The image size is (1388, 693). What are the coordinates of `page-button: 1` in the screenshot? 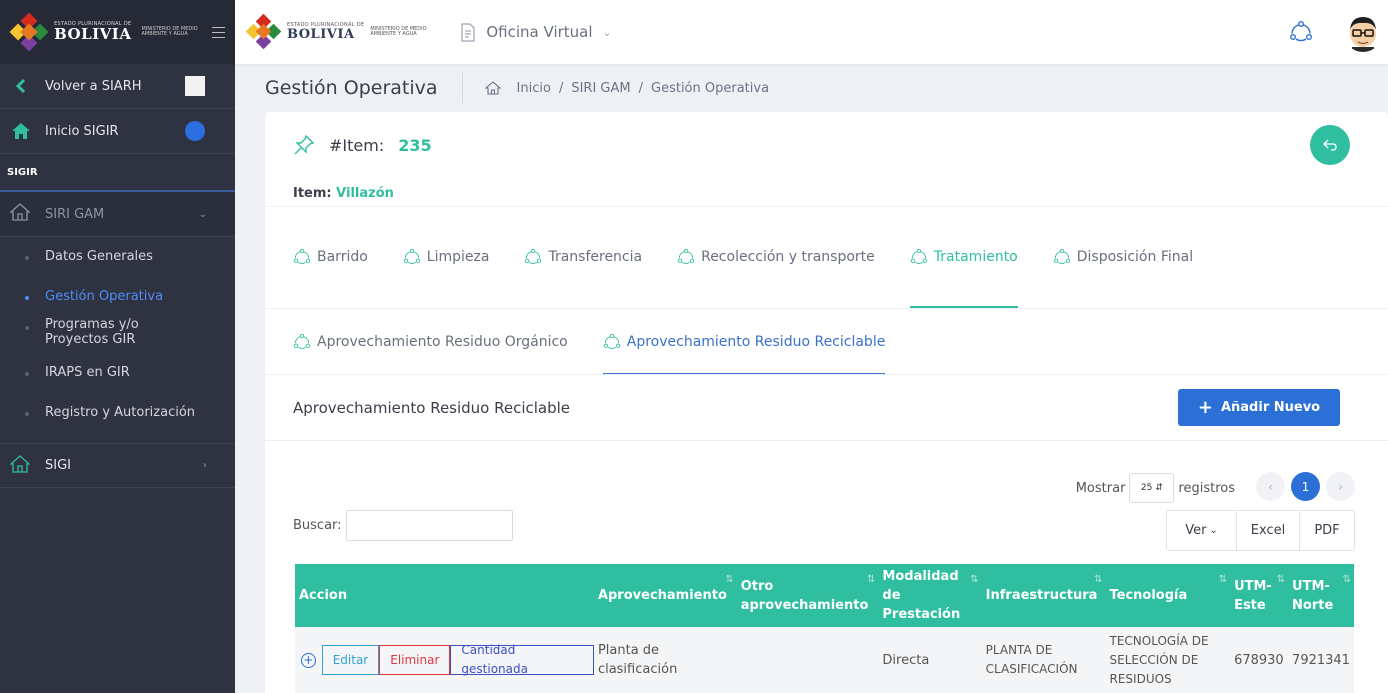 It's located at (1305, 486).